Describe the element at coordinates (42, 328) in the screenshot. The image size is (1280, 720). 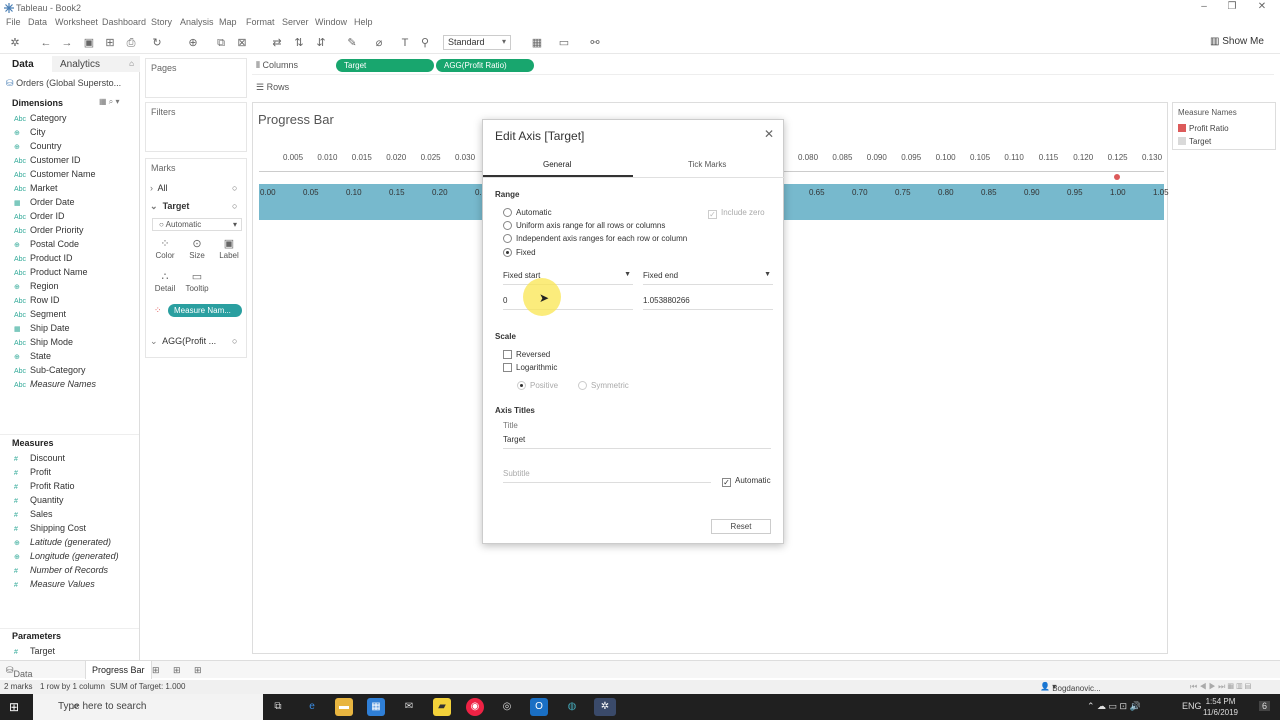
I see `dimension-item: ▦ Ship Date` at that location.